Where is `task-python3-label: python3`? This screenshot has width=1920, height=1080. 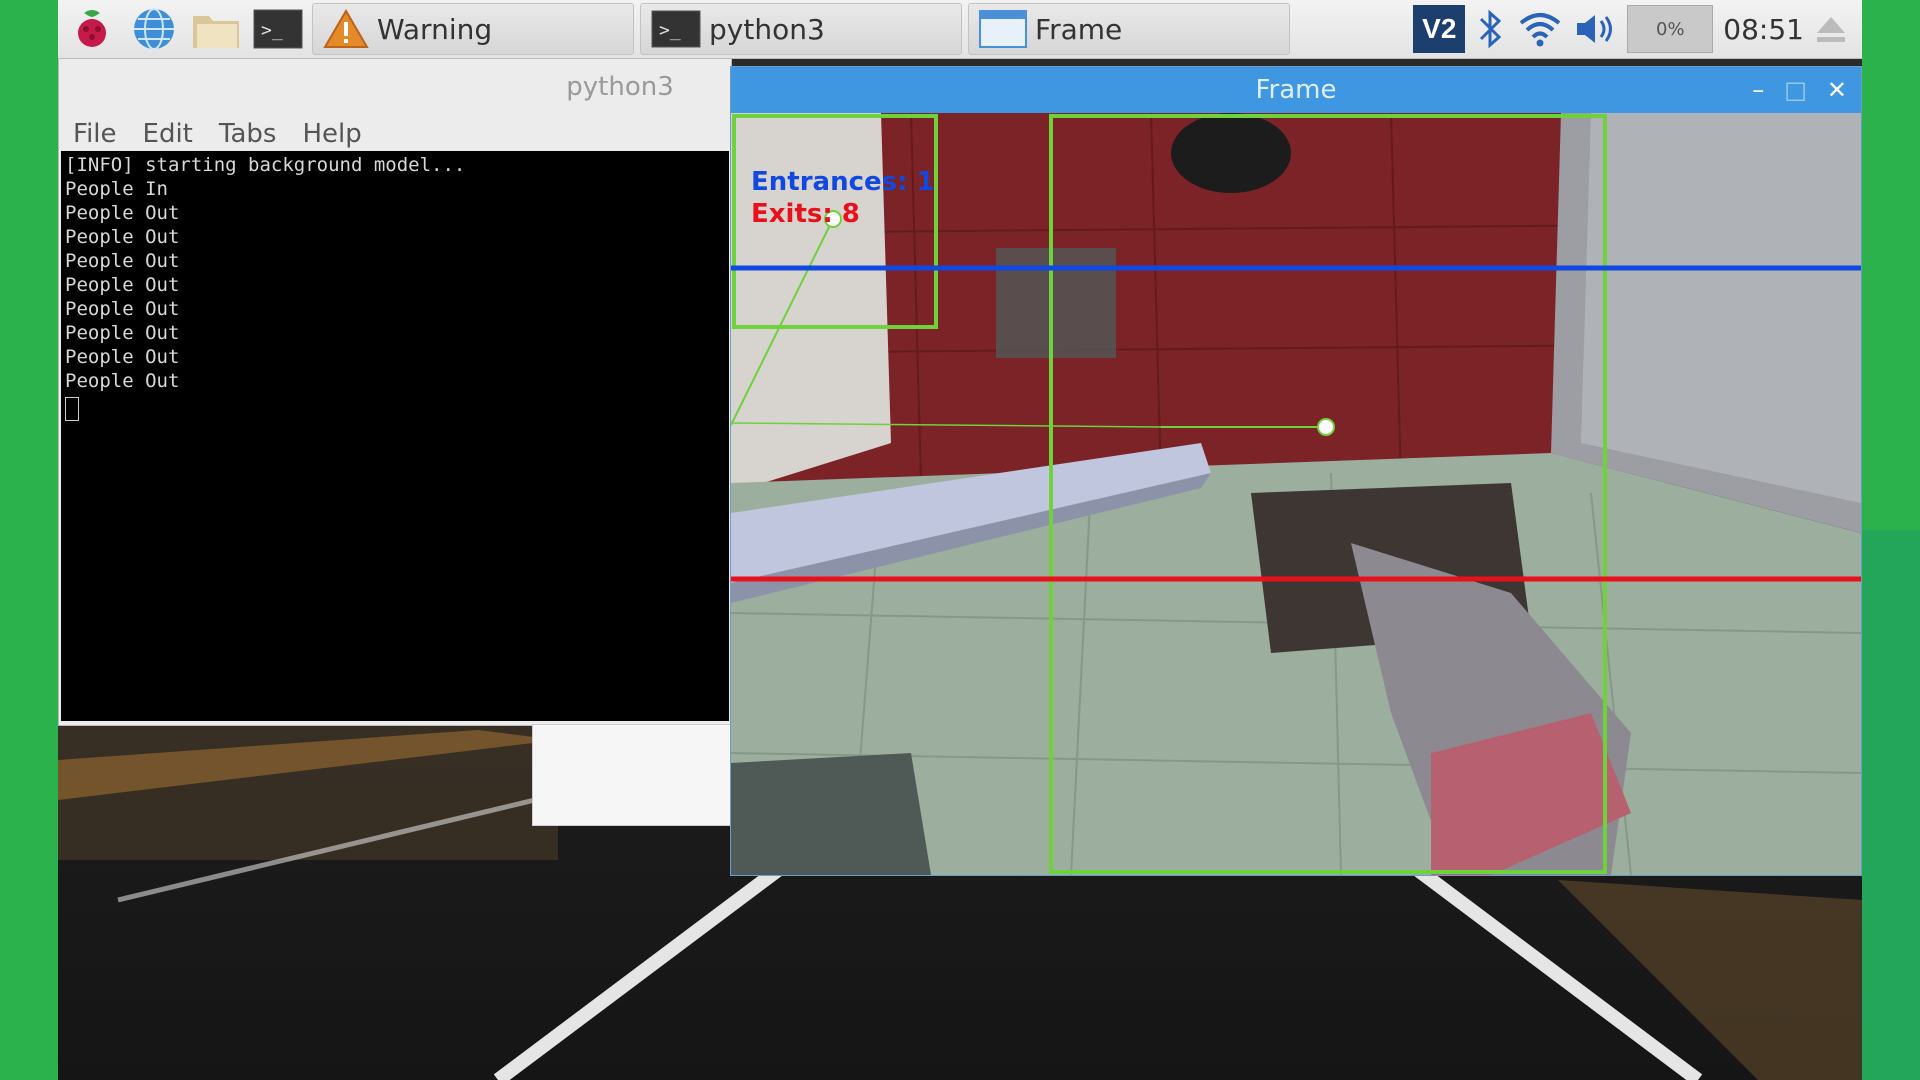 task-python3-label: python3 is located at coordinates (767, 29).